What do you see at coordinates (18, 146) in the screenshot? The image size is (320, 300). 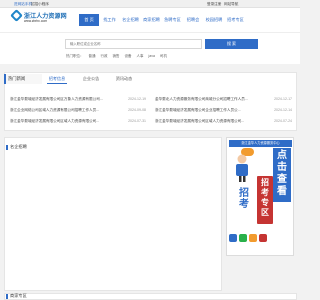 I see `famous-jobs-title: 名企招聘` at bounding box center [18, 146].